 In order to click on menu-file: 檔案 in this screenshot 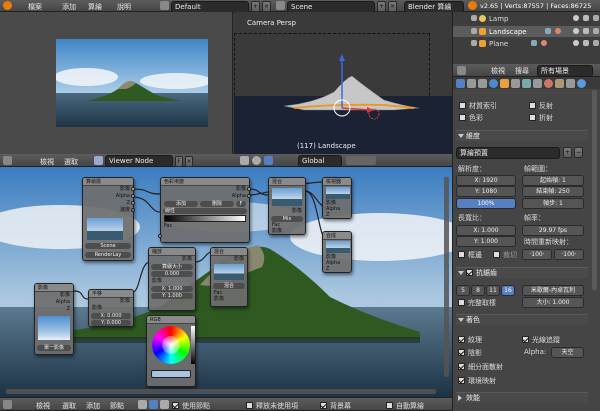, I will do `click(35, 7)`.